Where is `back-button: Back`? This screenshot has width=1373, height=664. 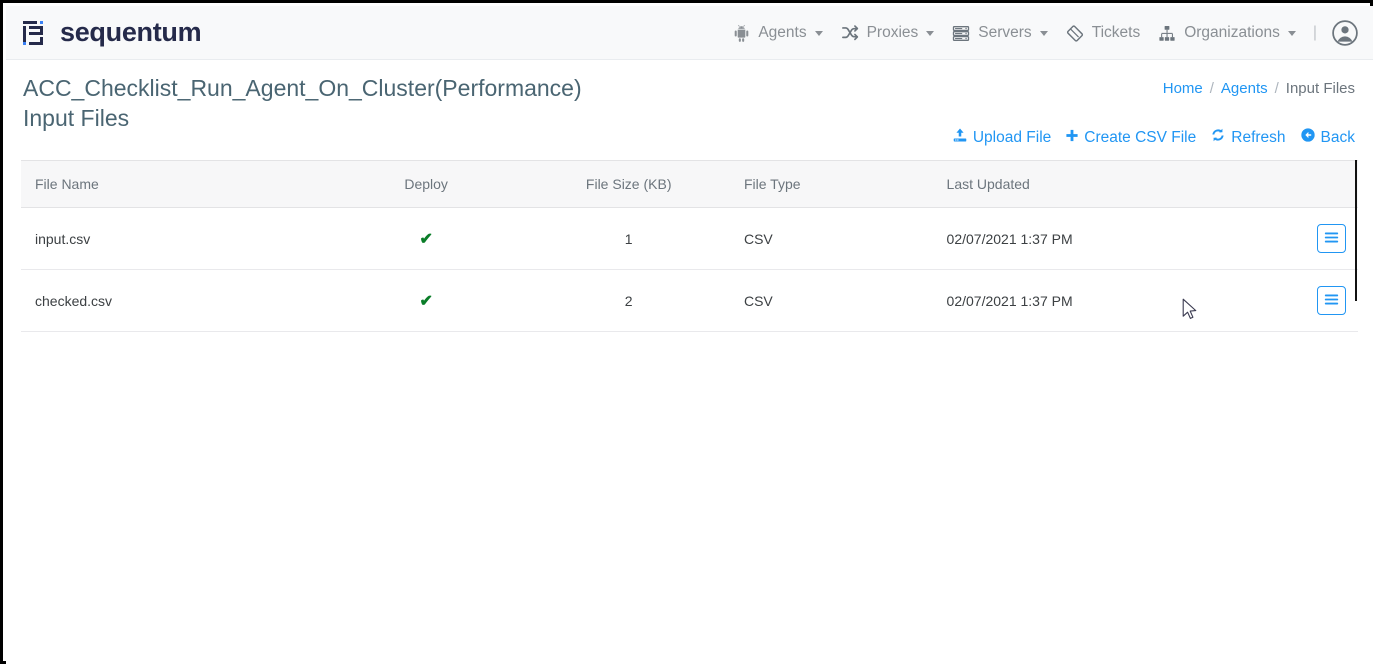
back-button: Back is located at coordinates (1327, 137).